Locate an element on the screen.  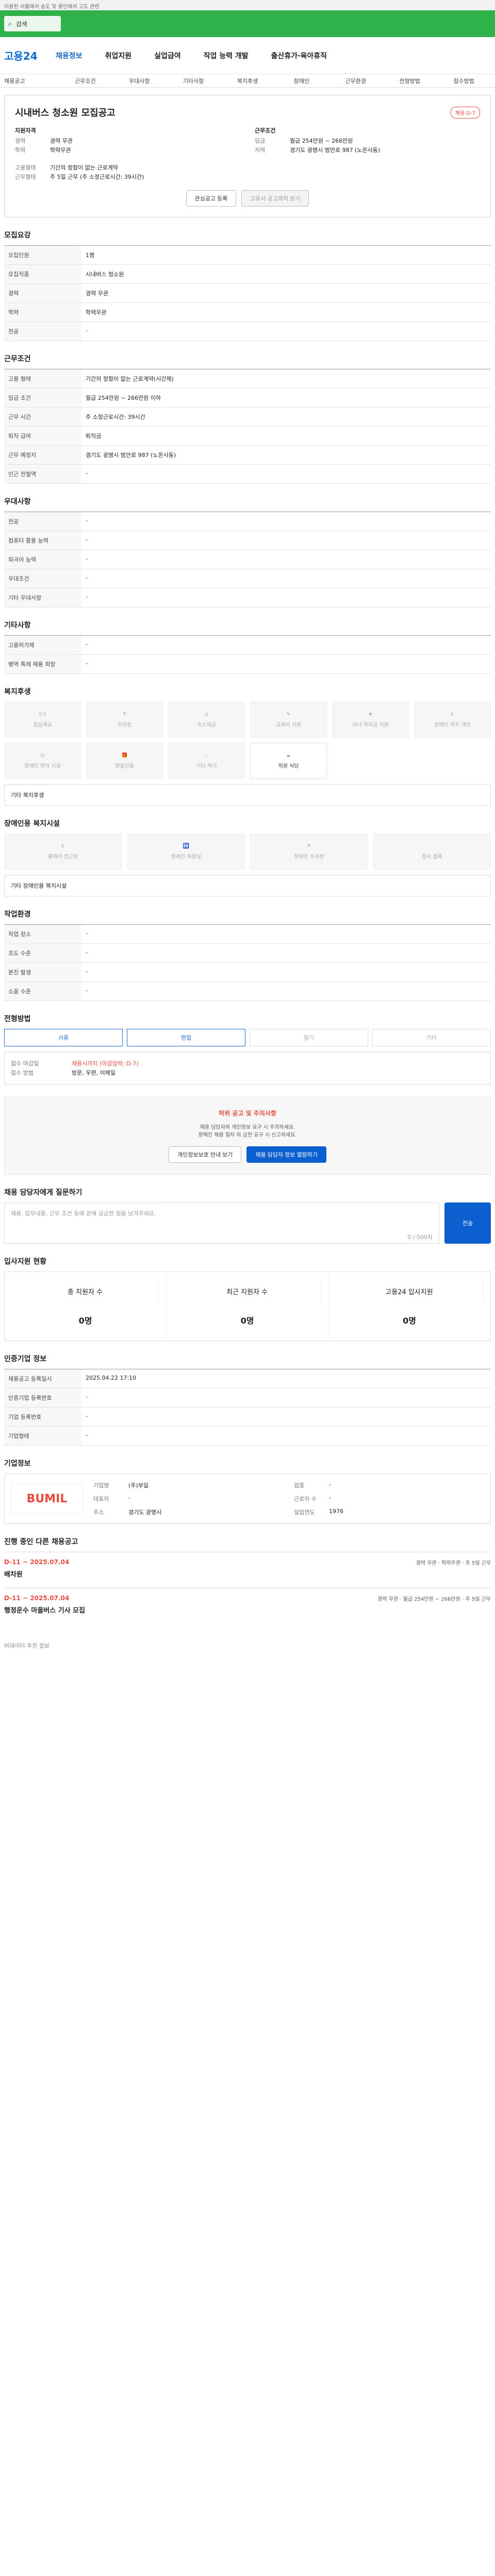
table-key: 근무 예정지 is located at coordinates (42, 455).